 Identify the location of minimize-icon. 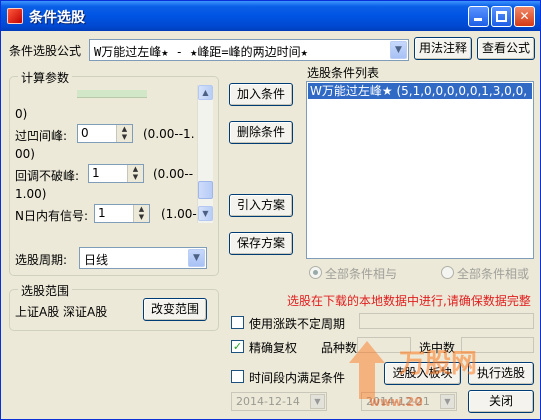
(478, 19).